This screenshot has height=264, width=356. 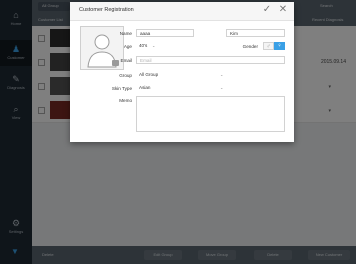 I want to click on last-name-input: Kim, so click(x=255, y=33).